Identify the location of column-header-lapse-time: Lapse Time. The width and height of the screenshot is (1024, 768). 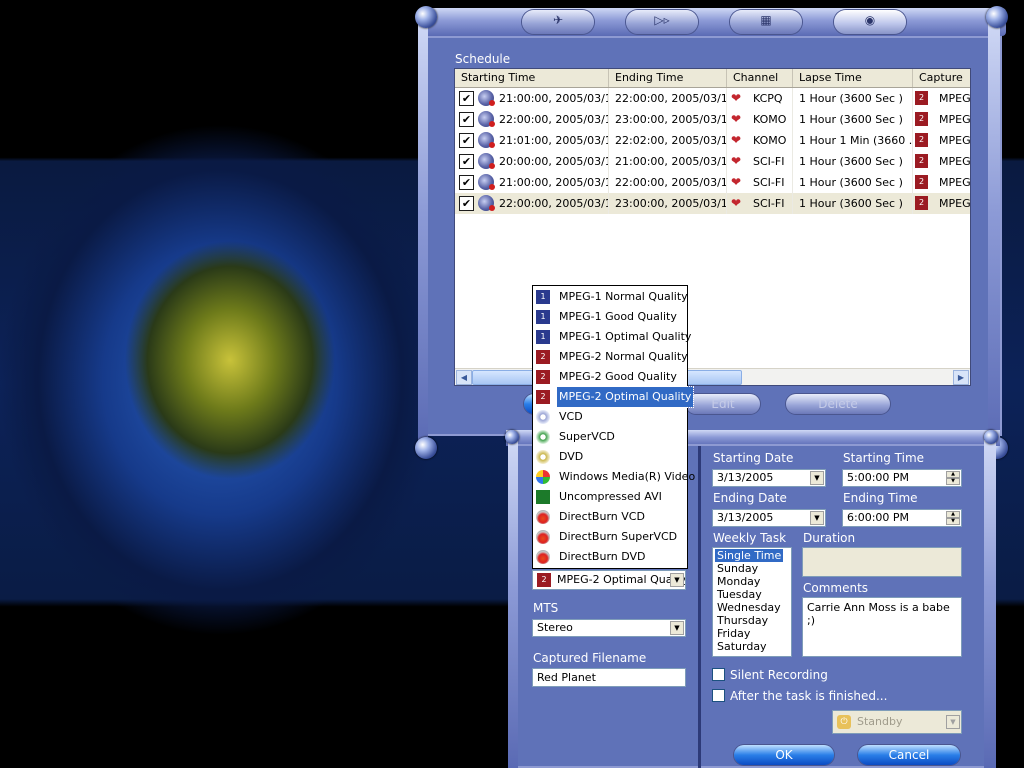
(853, 78).